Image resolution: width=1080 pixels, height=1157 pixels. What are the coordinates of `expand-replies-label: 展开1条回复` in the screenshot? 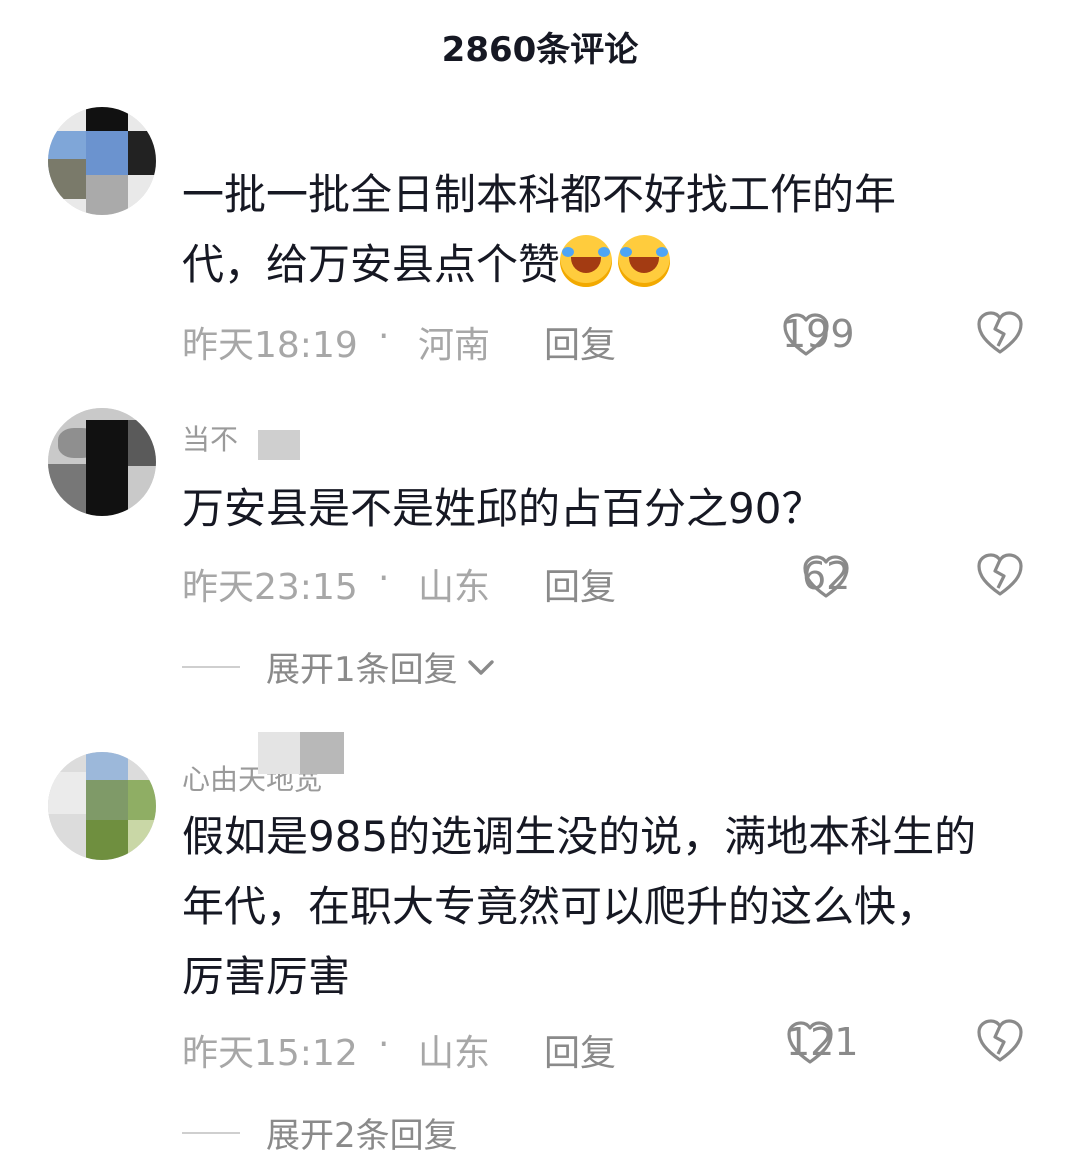 It's located at (362, 670).